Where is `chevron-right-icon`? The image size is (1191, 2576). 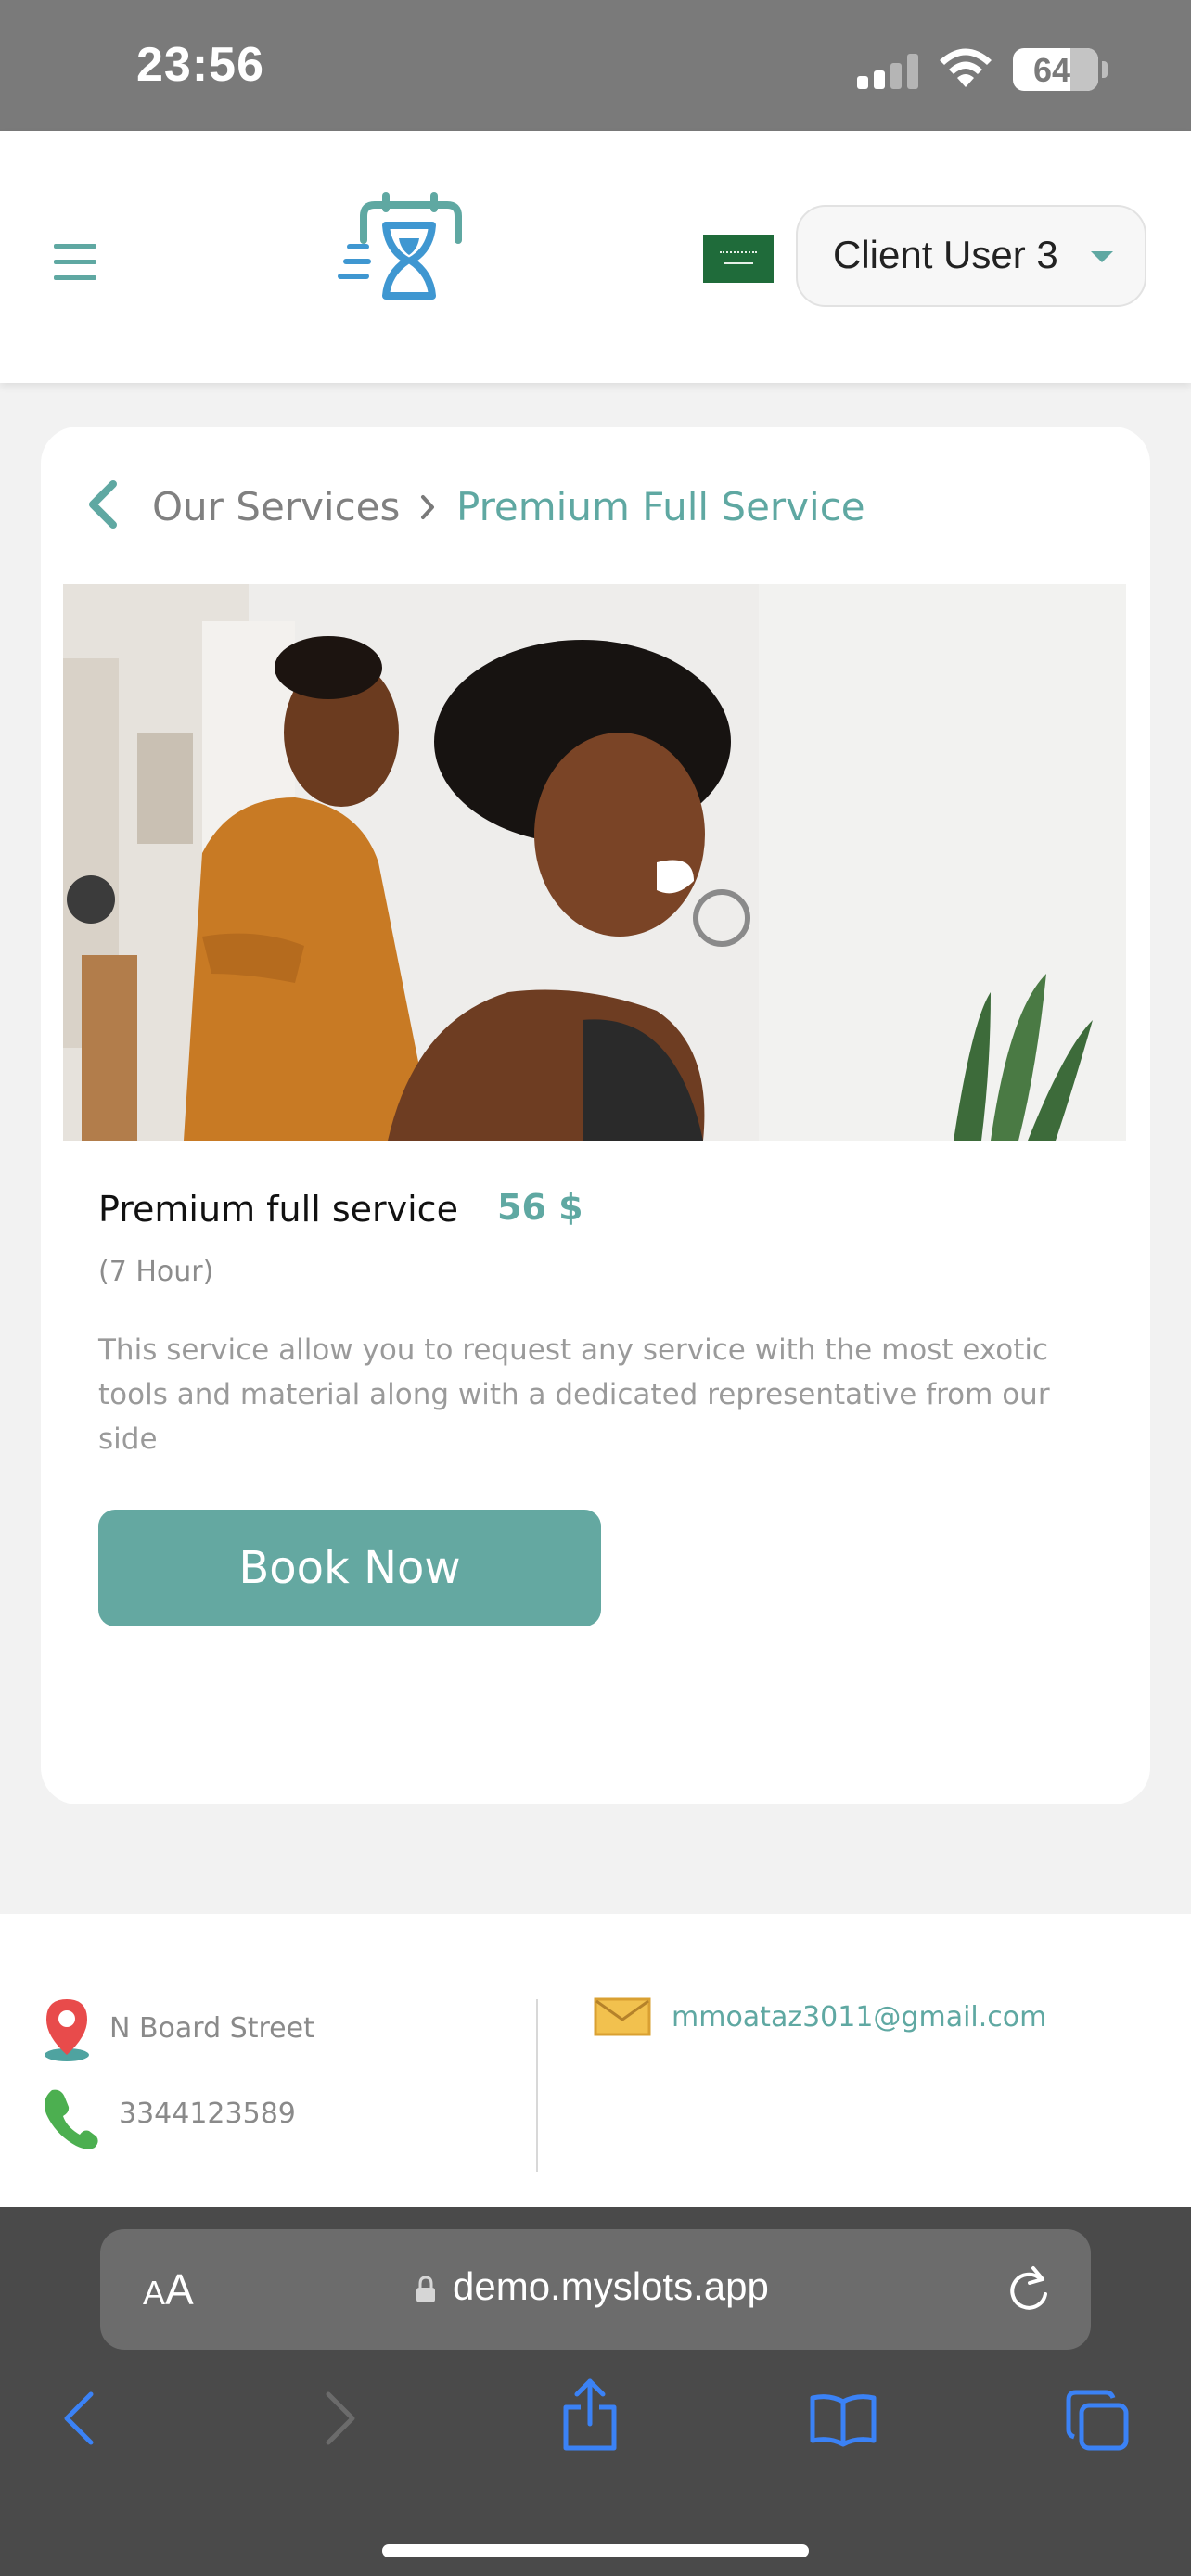
chevron-right-icon is located at coordinates (427, 507).